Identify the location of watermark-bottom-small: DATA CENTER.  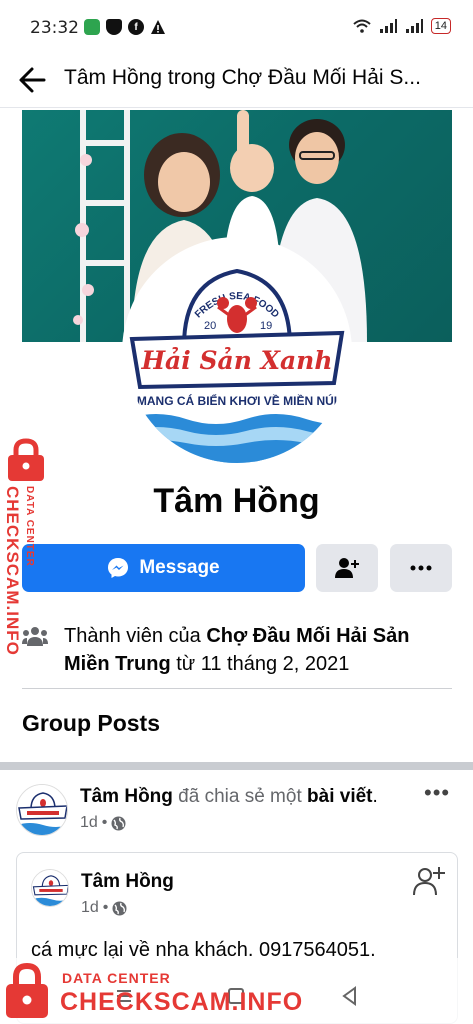
(116, 978).